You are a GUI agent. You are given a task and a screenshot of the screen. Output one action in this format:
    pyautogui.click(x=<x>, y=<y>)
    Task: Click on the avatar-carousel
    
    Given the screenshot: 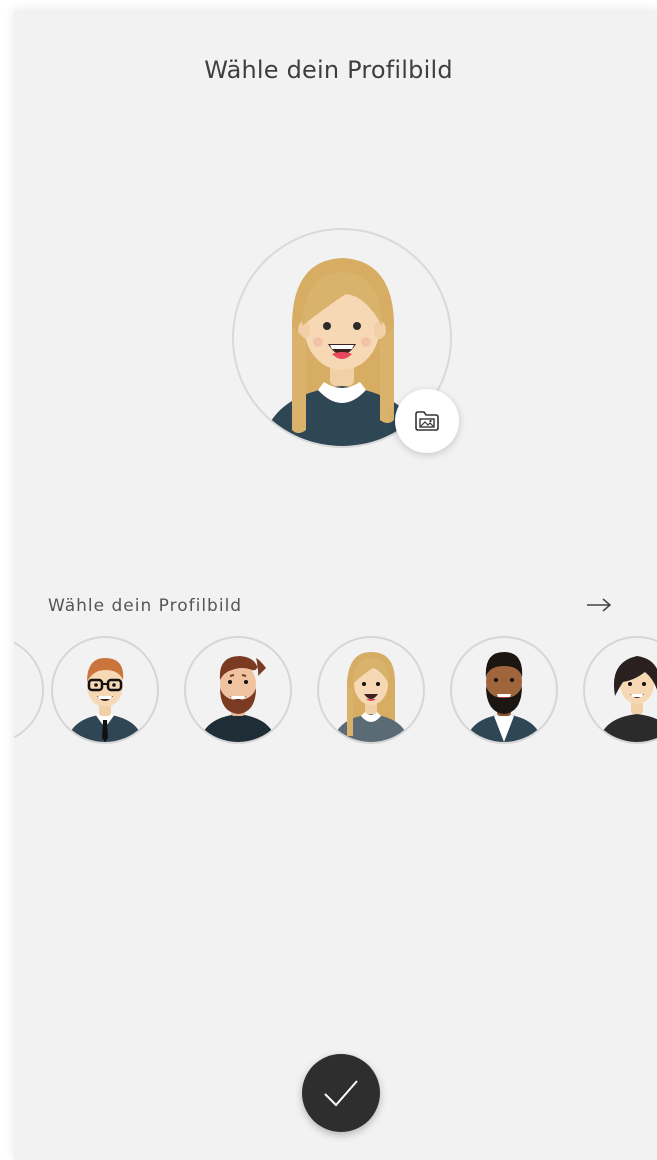 What is the action you would take?
    pyautogui.click(x=335, y=692)
    